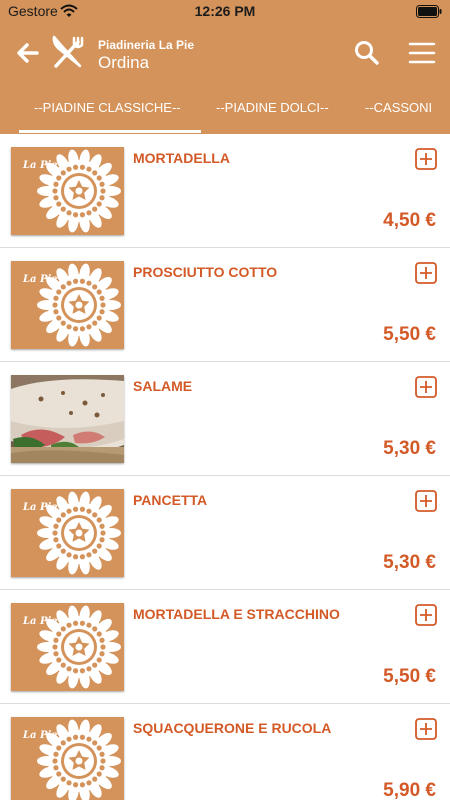  Describe the element at coordinates (181, 158) in the screenshot. I see `product-name: MORTADELLA` at that location.